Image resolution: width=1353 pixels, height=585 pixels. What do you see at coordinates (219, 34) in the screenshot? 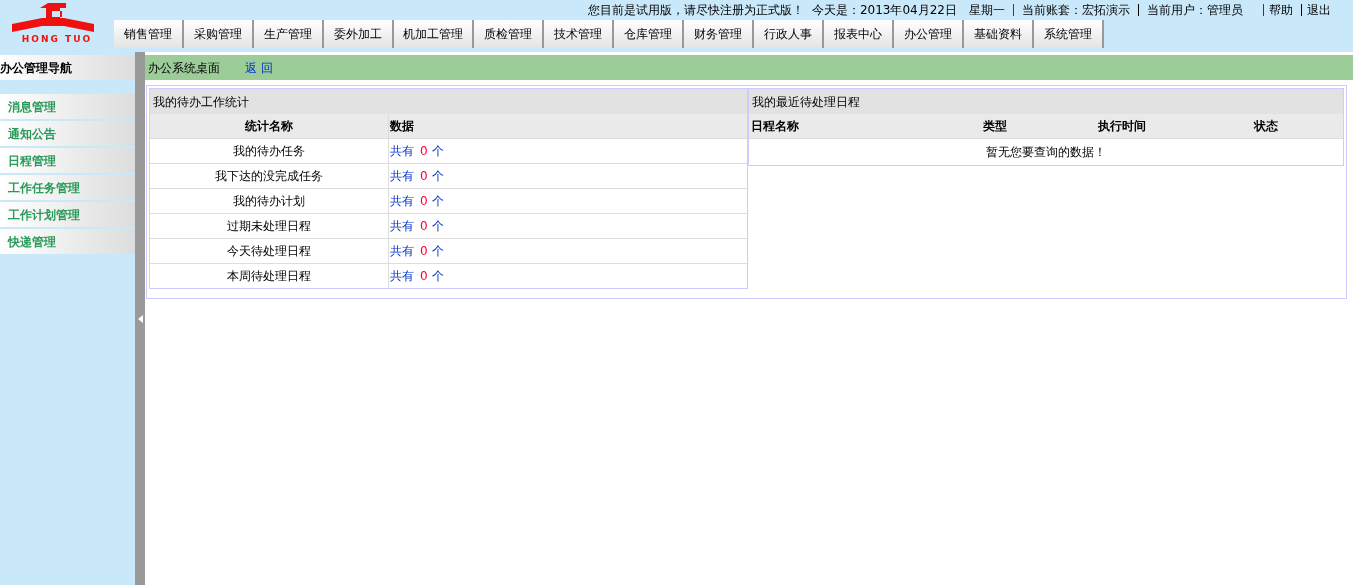
I see `nav-tab: 采购管理` at bounding box center [219, 34].